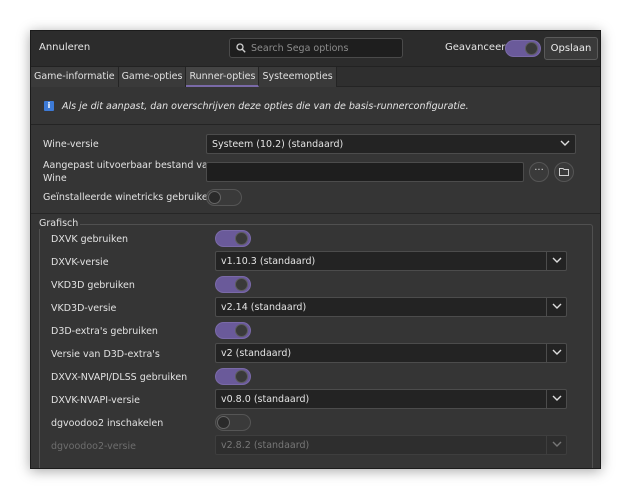 Image resolution: width=630 pixels, height=500 pixels. I want to click on dialog-header: Annuleren Geavanceerd Opslaan, so click(315, 49).